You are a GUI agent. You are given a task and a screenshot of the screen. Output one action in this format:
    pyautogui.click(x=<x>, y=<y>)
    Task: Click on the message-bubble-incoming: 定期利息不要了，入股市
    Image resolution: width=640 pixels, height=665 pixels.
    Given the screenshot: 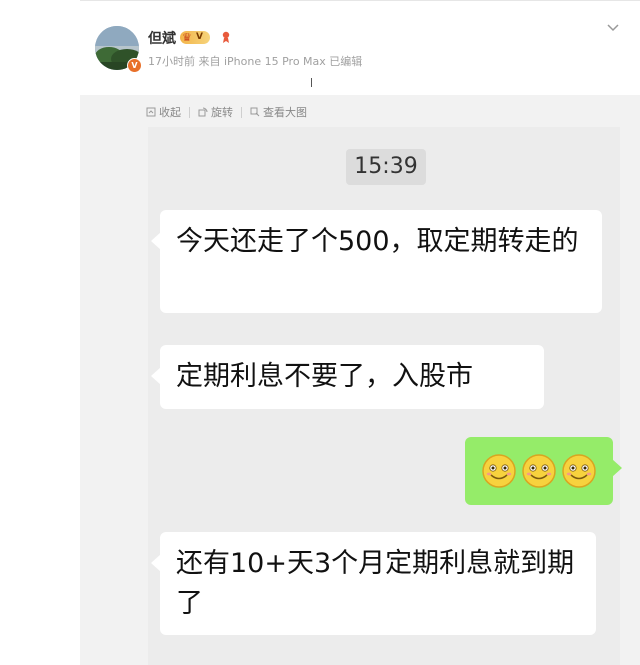 What is the action you would take?
    pyautogui.click(x=347, y=377)
    